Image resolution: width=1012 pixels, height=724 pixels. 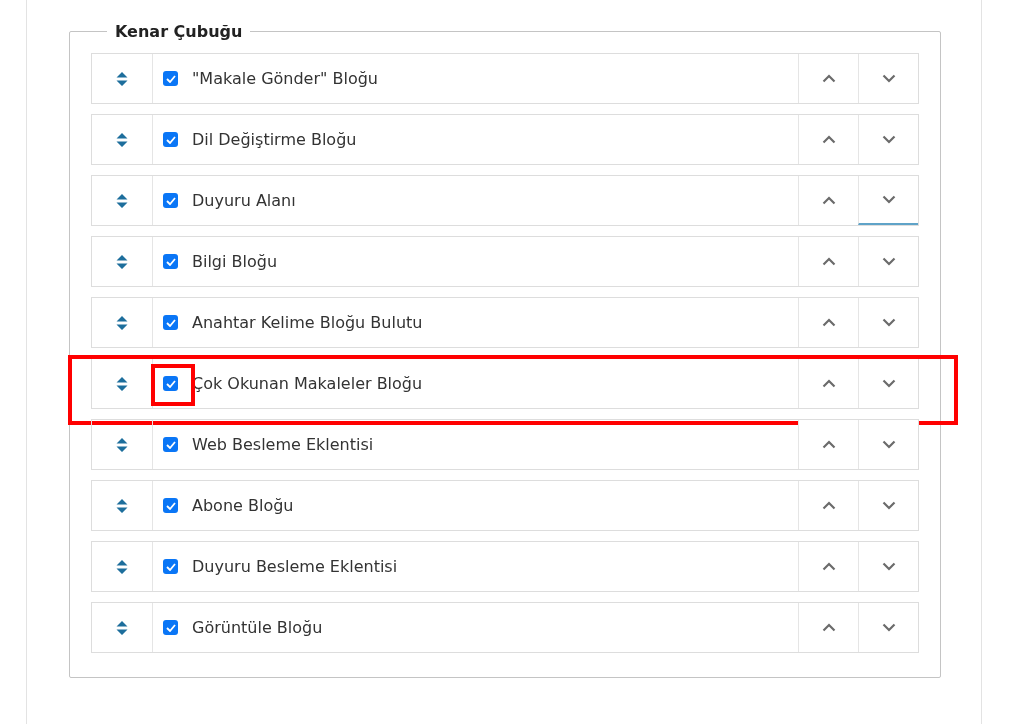 I want to click on block-label: Duyuru Alanı, so click(x=244, y=200).